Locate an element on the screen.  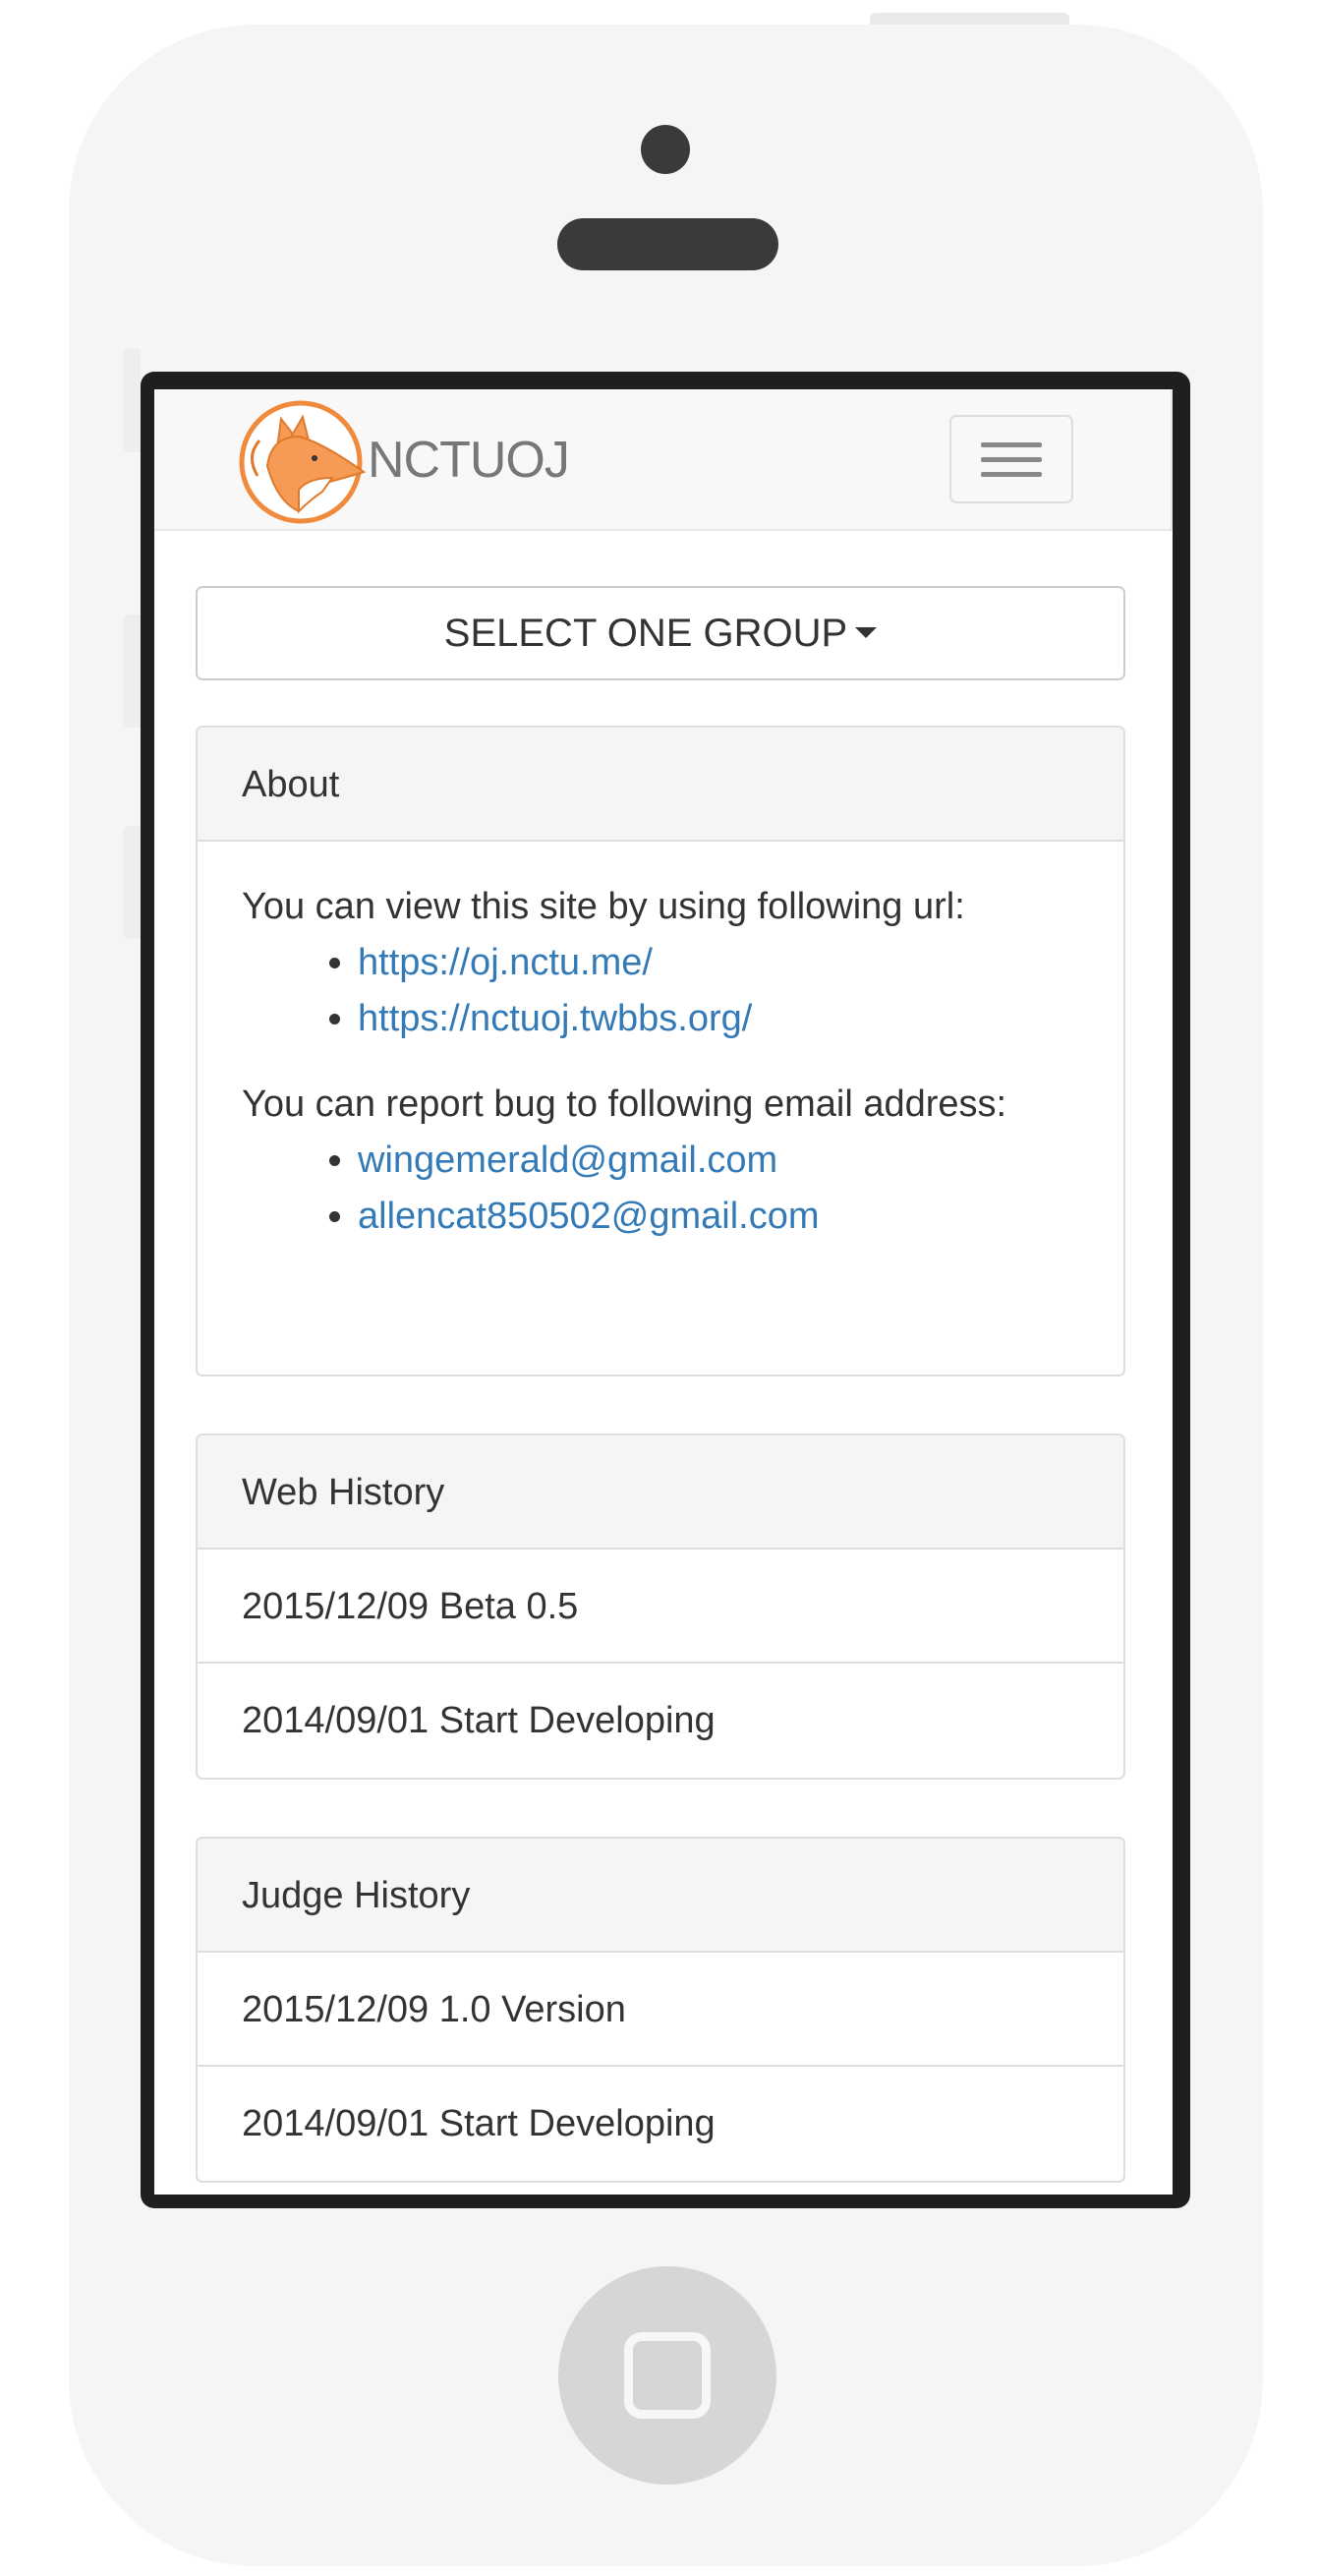
site-url-link: https://oj.nctu.me/ is located at coordinates (505, 962).